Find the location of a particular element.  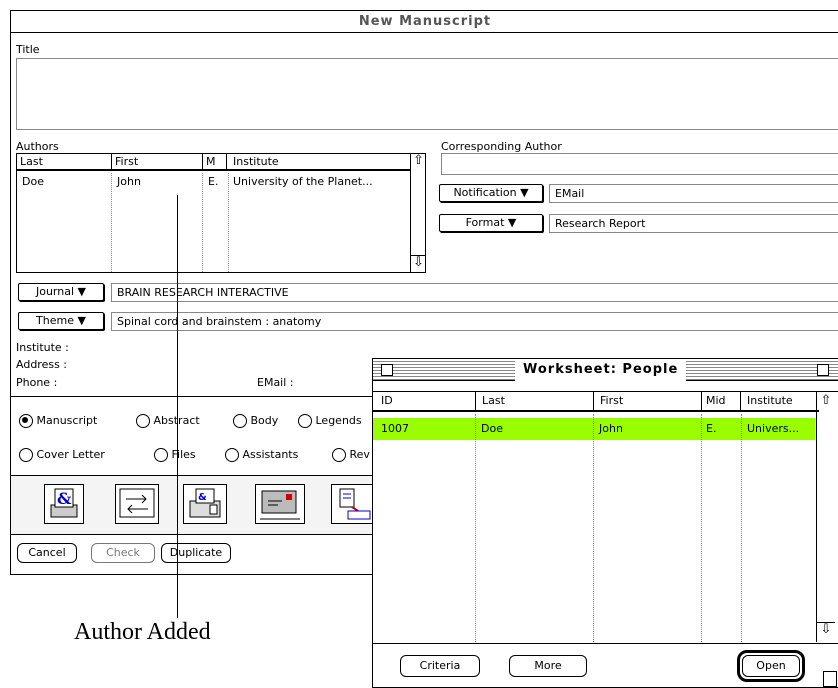

authors-label: Authors is located at coordinates (37, 146).